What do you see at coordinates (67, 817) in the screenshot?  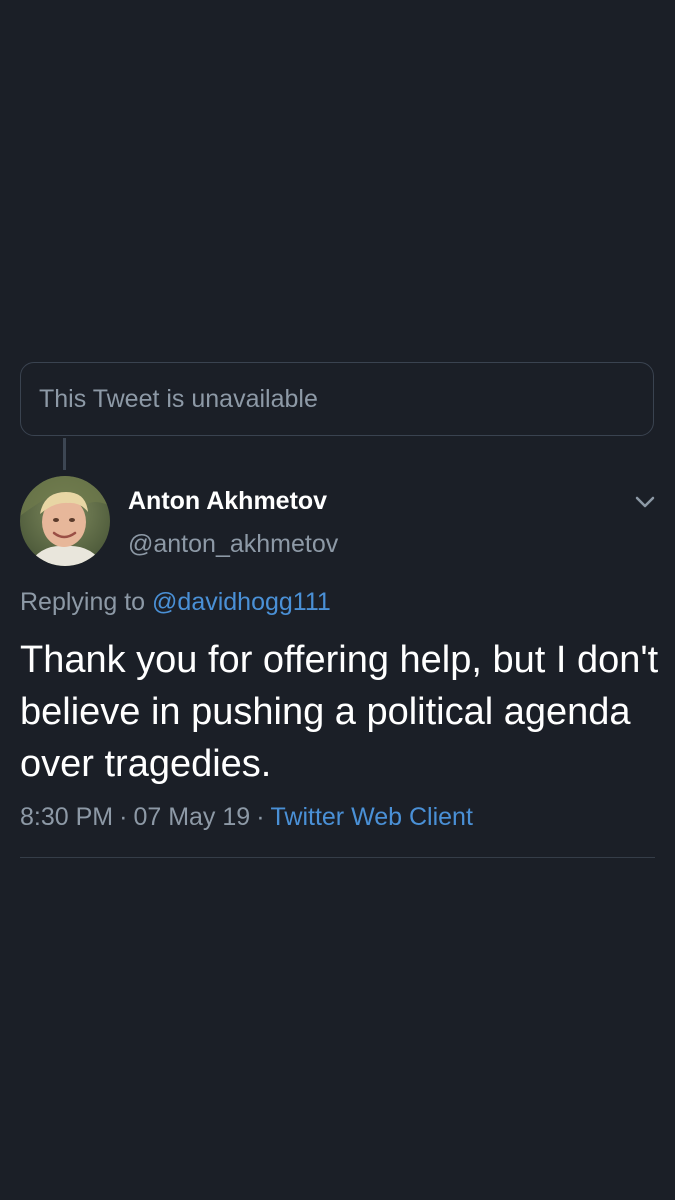 I see `tweet-time: 8:30 PM` at bounding box center [67, 817].